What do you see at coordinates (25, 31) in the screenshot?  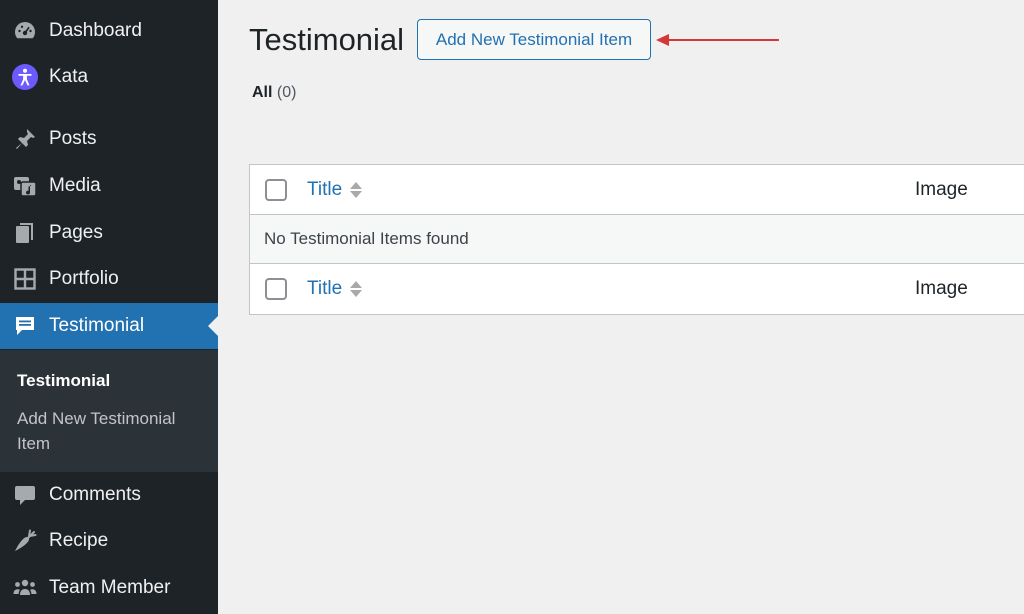 I see `dashboard-icon` at bounding box center [25, 31].